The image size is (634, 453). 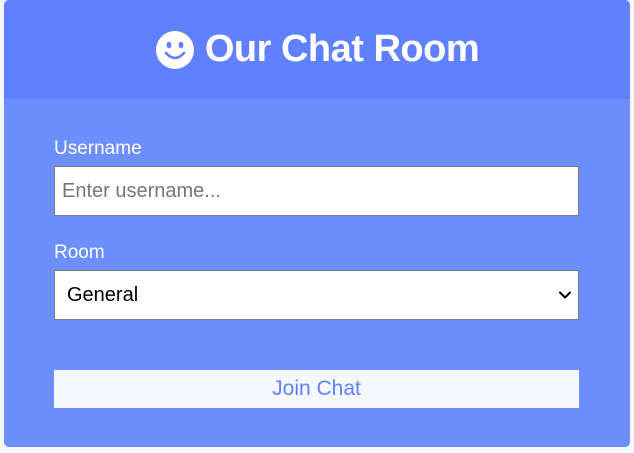 What do you see at coordinates (342, 49) in the screenshot?
I see `title-text: Our Chat Room` at bounding box center [342, 49].